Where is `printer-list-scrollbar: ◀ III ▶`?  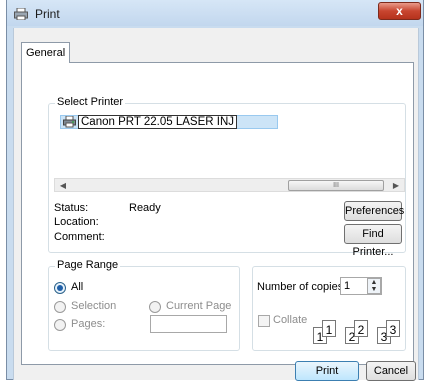 printer-list-scrollbar: ◀ III ▶ is located at coordinates (229, 185).